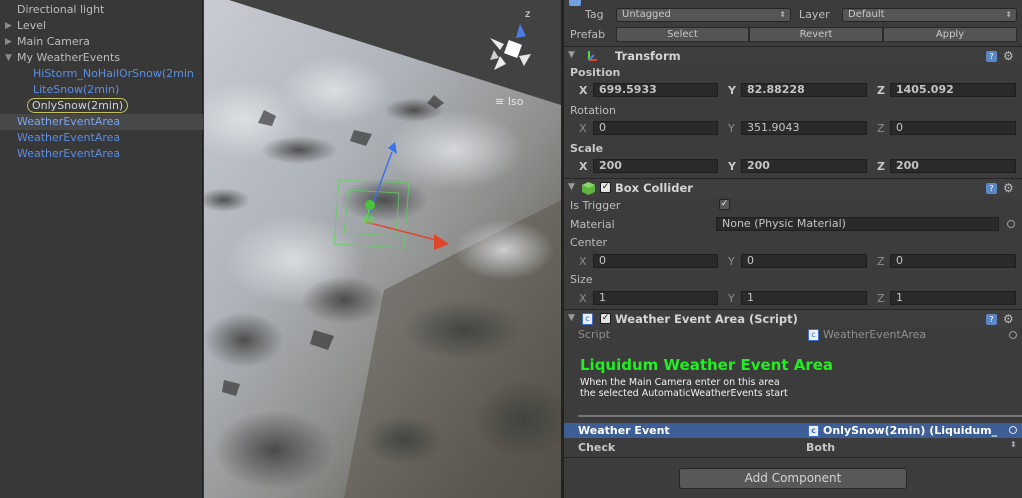 This screenshot has width=1022, height=498. Describe the element at coordinates (703, 15) in the screenshot. I see `tag-dropdown: Untagged ⬍` at that location.